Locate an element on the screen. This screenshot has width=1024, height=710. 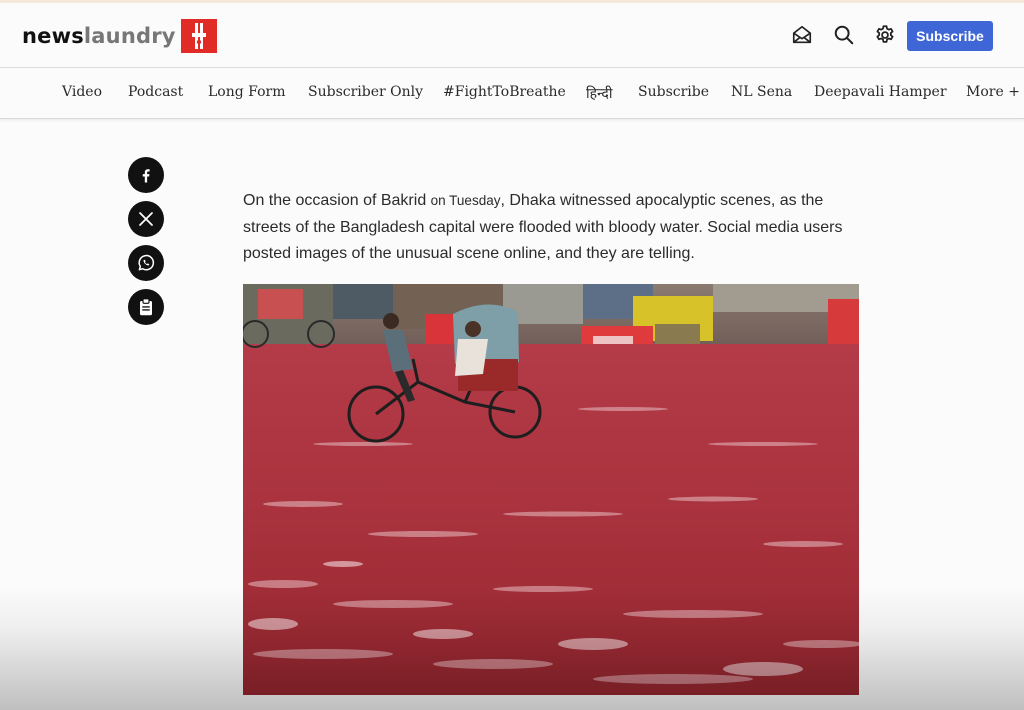
x-icon is located at coordinates (146, 219).